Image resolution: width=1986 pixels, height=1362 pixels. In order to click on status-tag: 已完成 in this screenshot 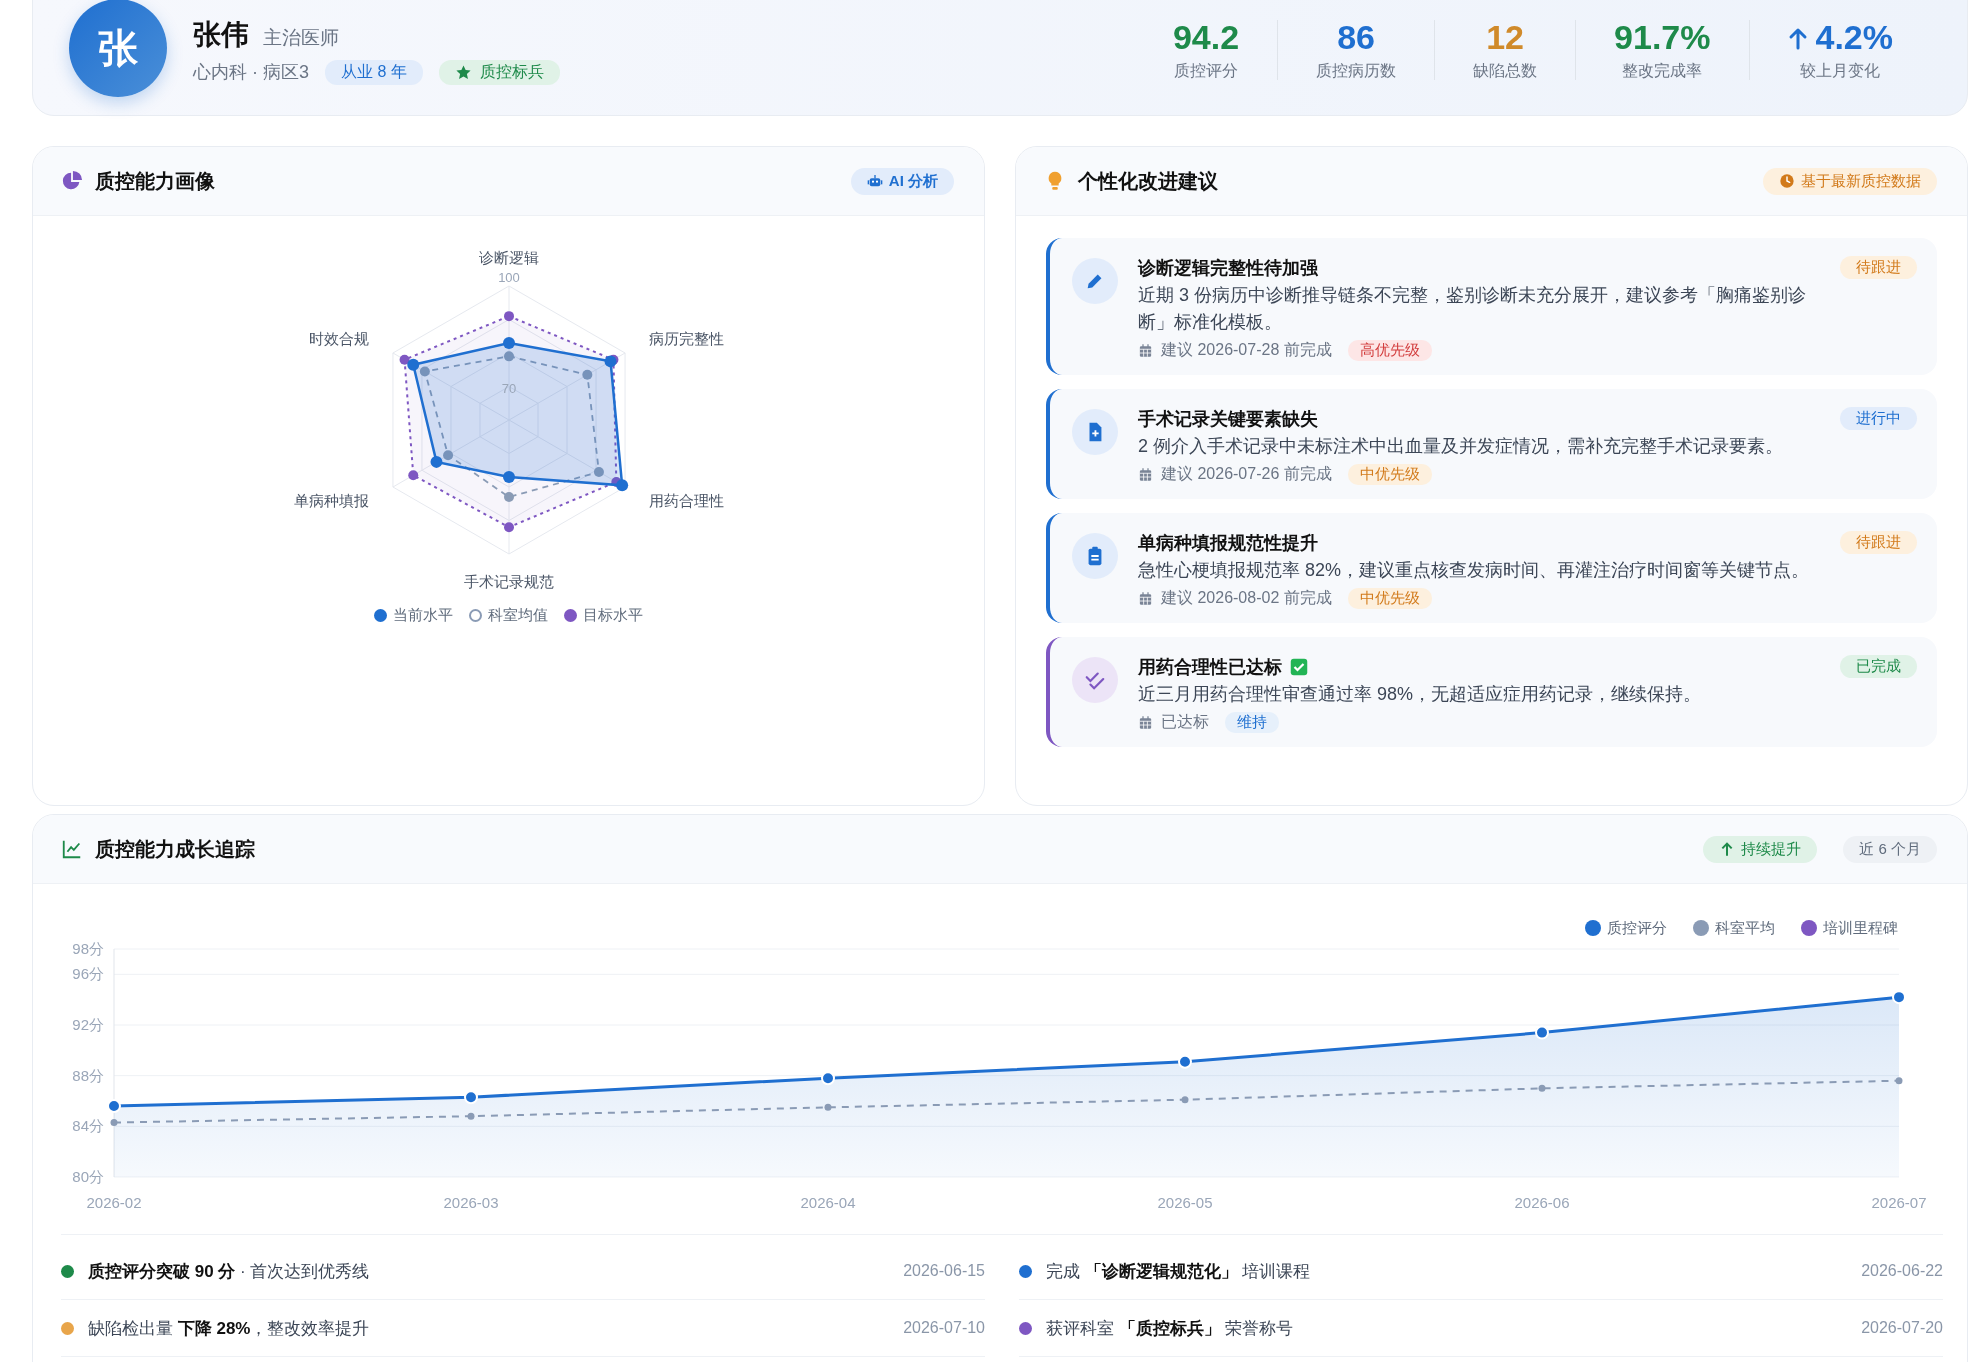, I will do `click(1878, 666)`.